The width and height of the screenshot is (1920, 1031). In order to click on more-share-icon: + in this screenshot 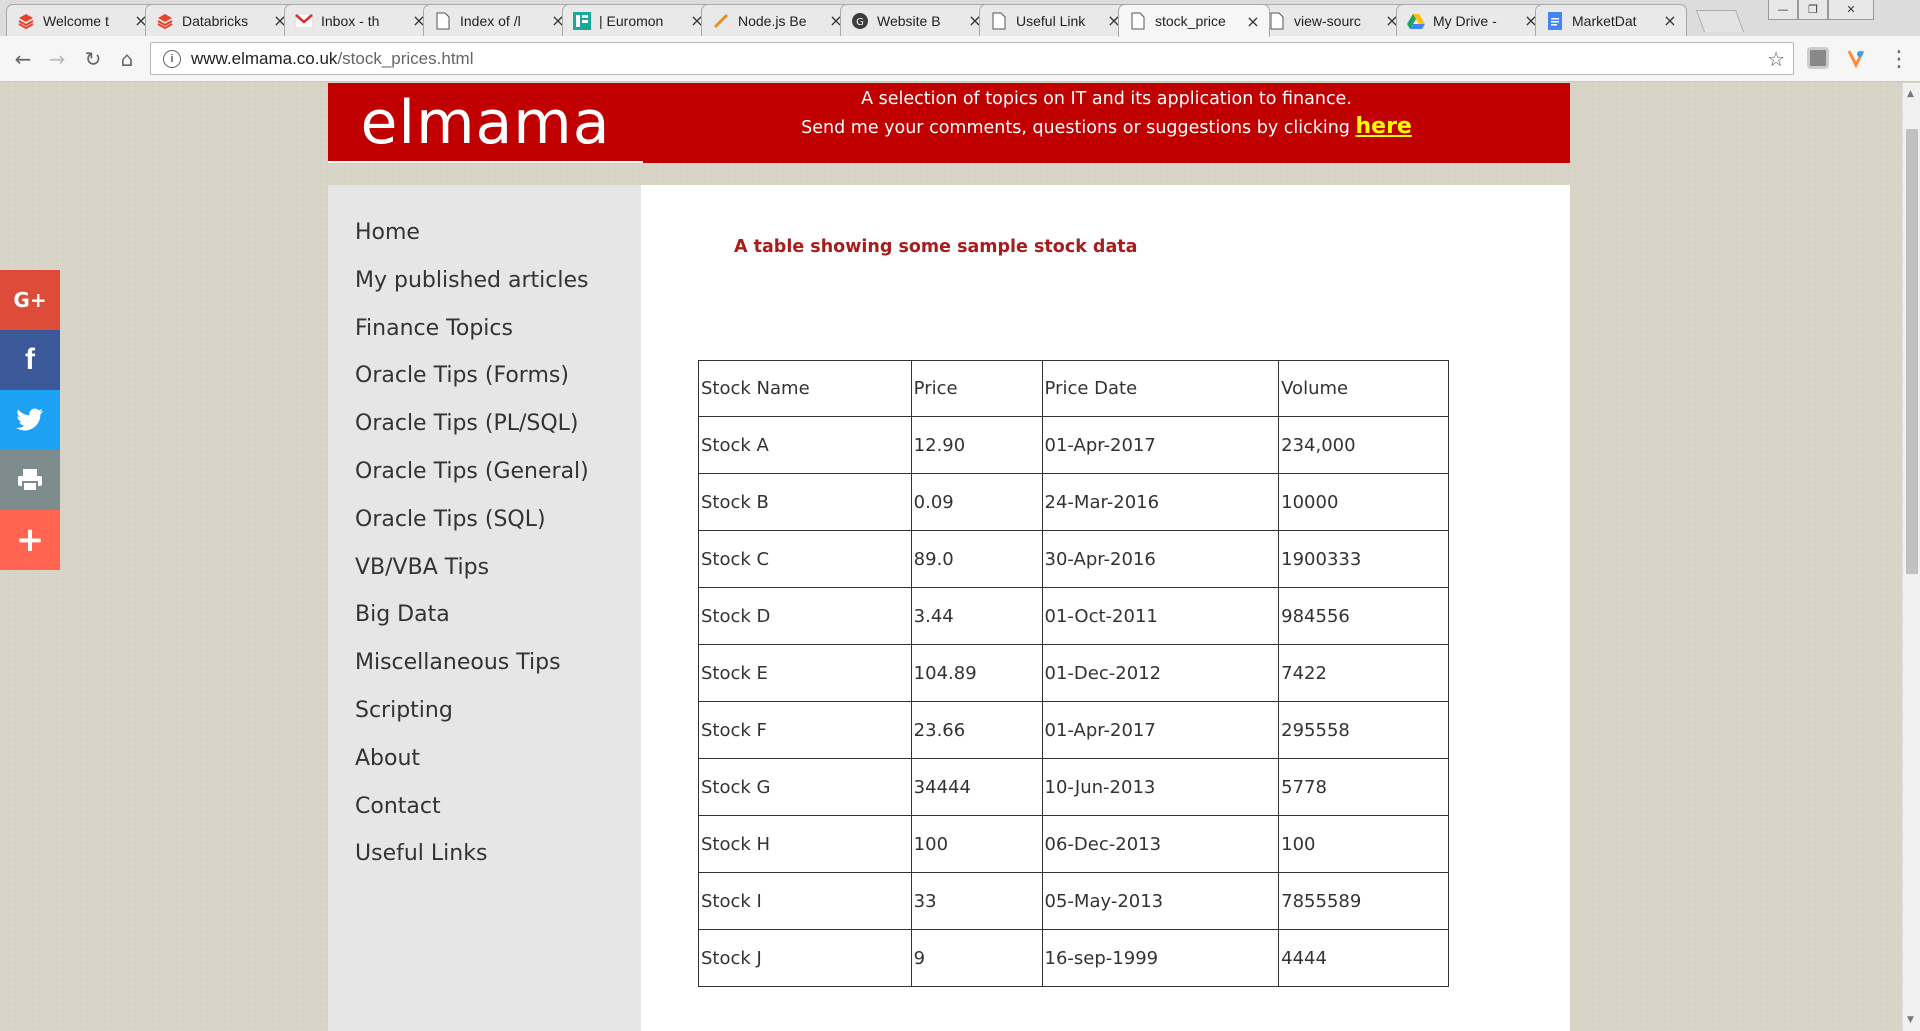, I will do `click(30, 540)`.